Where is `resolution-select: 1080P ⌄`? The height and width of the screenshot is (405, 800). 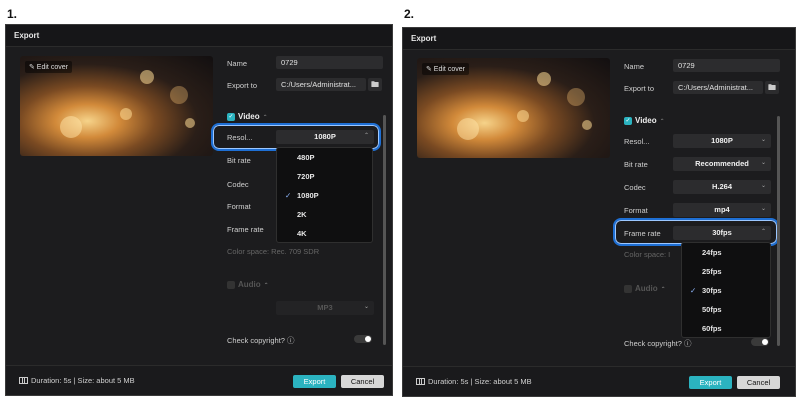 resolution-select: 1080P ⌄ is located at coordinates (722, 141).